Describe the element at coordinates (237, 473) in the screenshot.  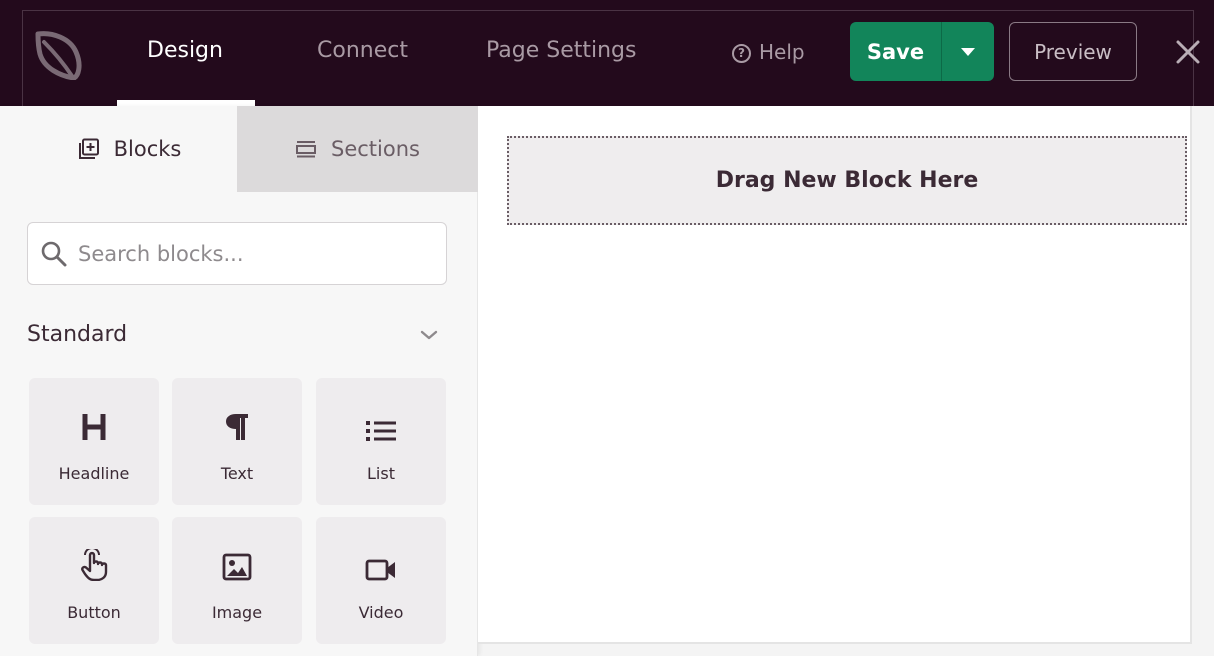
I see `block-label: Text` at that location.